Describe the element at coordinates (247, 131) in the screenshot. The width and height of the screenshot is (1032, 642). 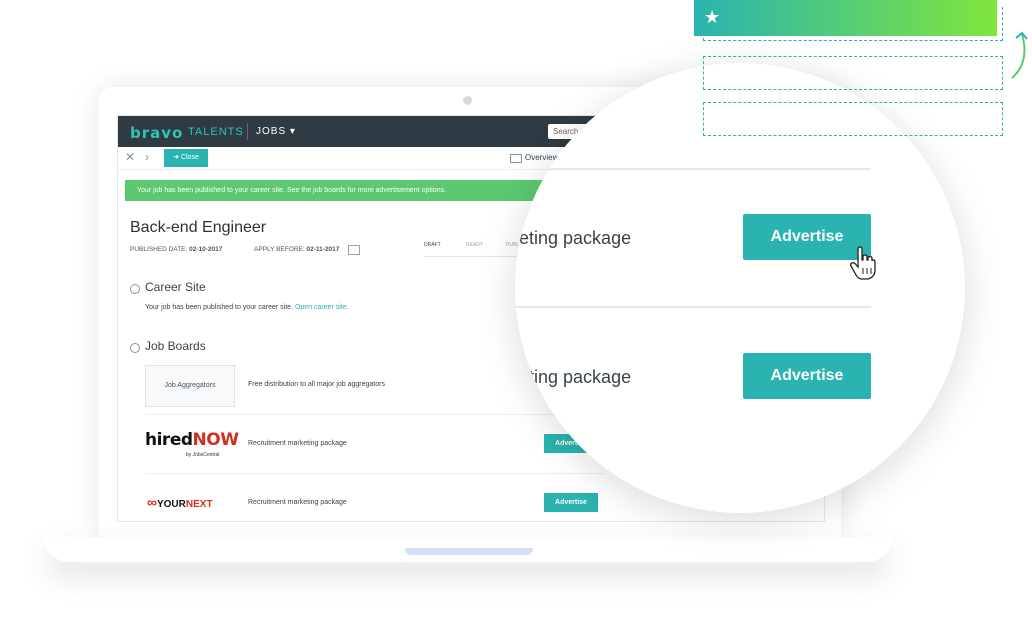
I see `nav-divider` at that location.